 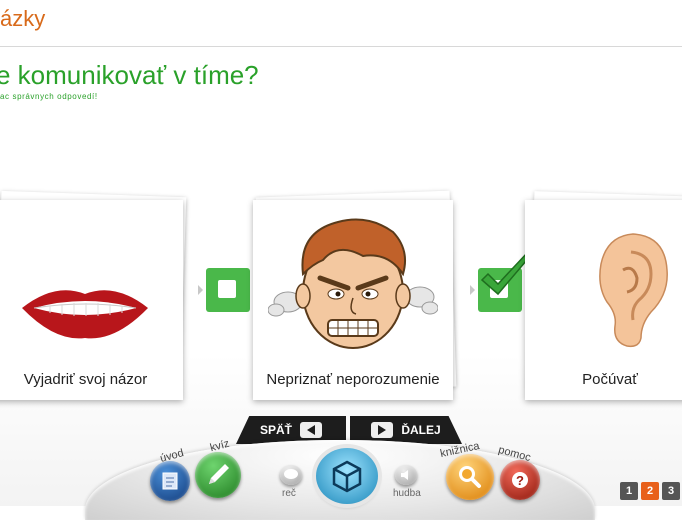 I want to click on pencil-icon, so click(x=219, y=474).